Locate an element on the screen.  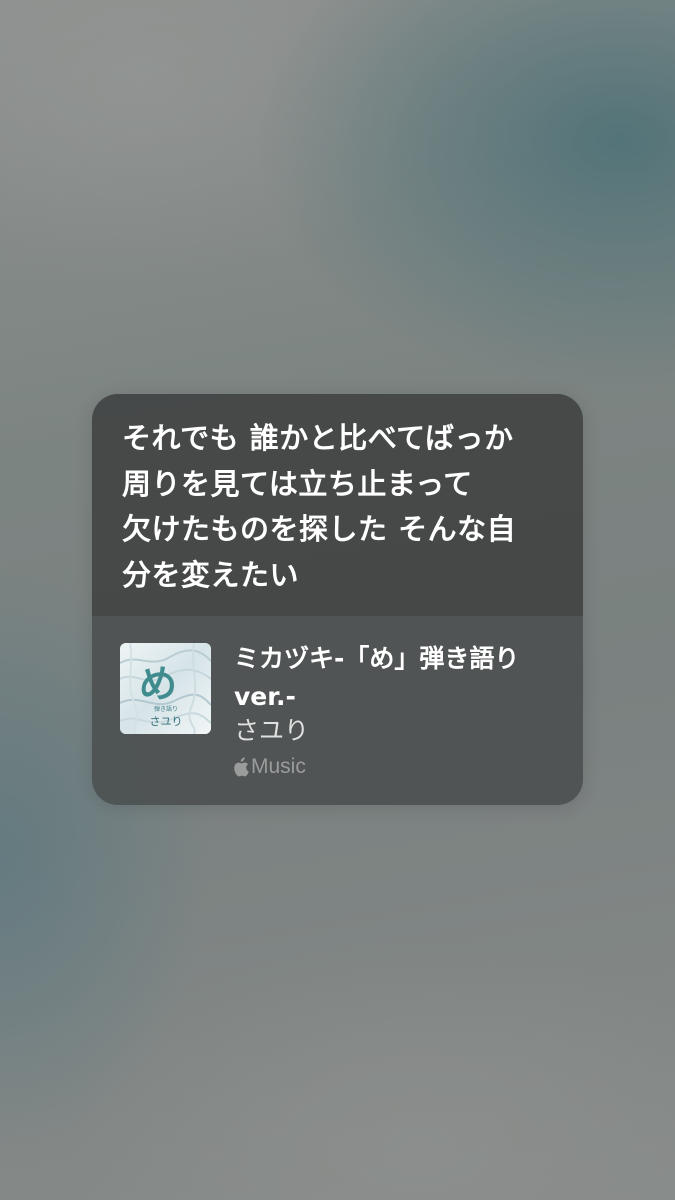
album-art: め 弾き語り さユり is located at coordinates (165, 688).